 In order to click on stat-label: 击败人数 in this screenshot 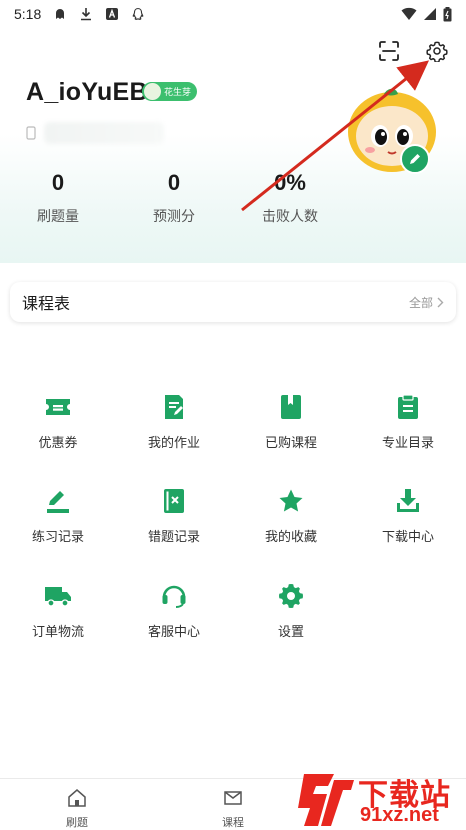, I will do `click(290, 216)`.